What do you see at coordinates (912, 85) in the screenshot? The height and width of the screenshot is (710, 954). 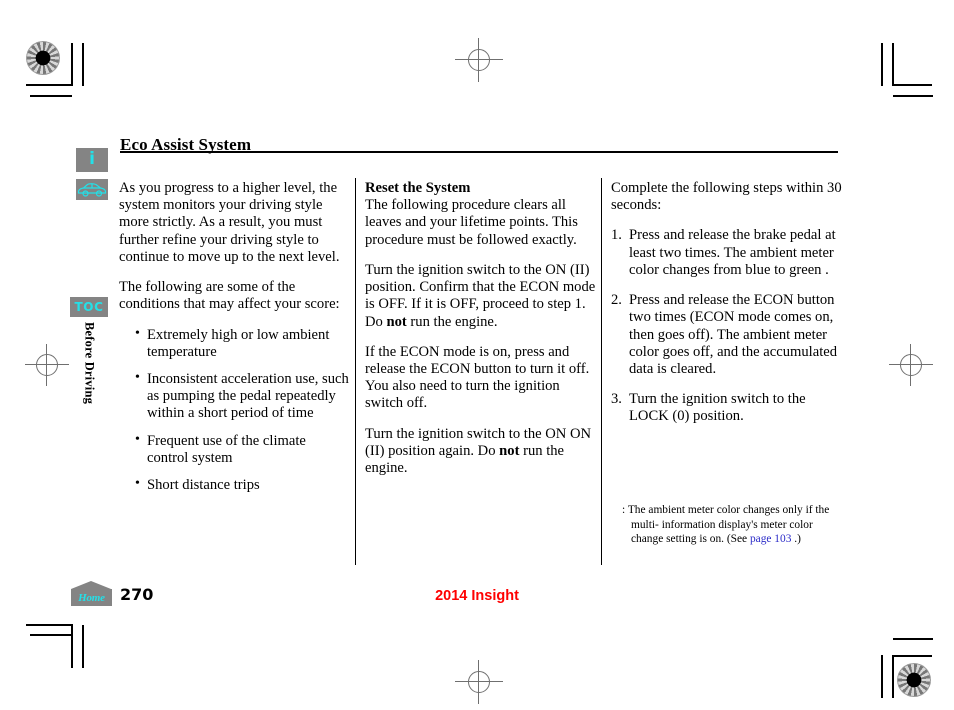 I see `crop-mark-top-right-horizontal` at bounding box center [912, 85].